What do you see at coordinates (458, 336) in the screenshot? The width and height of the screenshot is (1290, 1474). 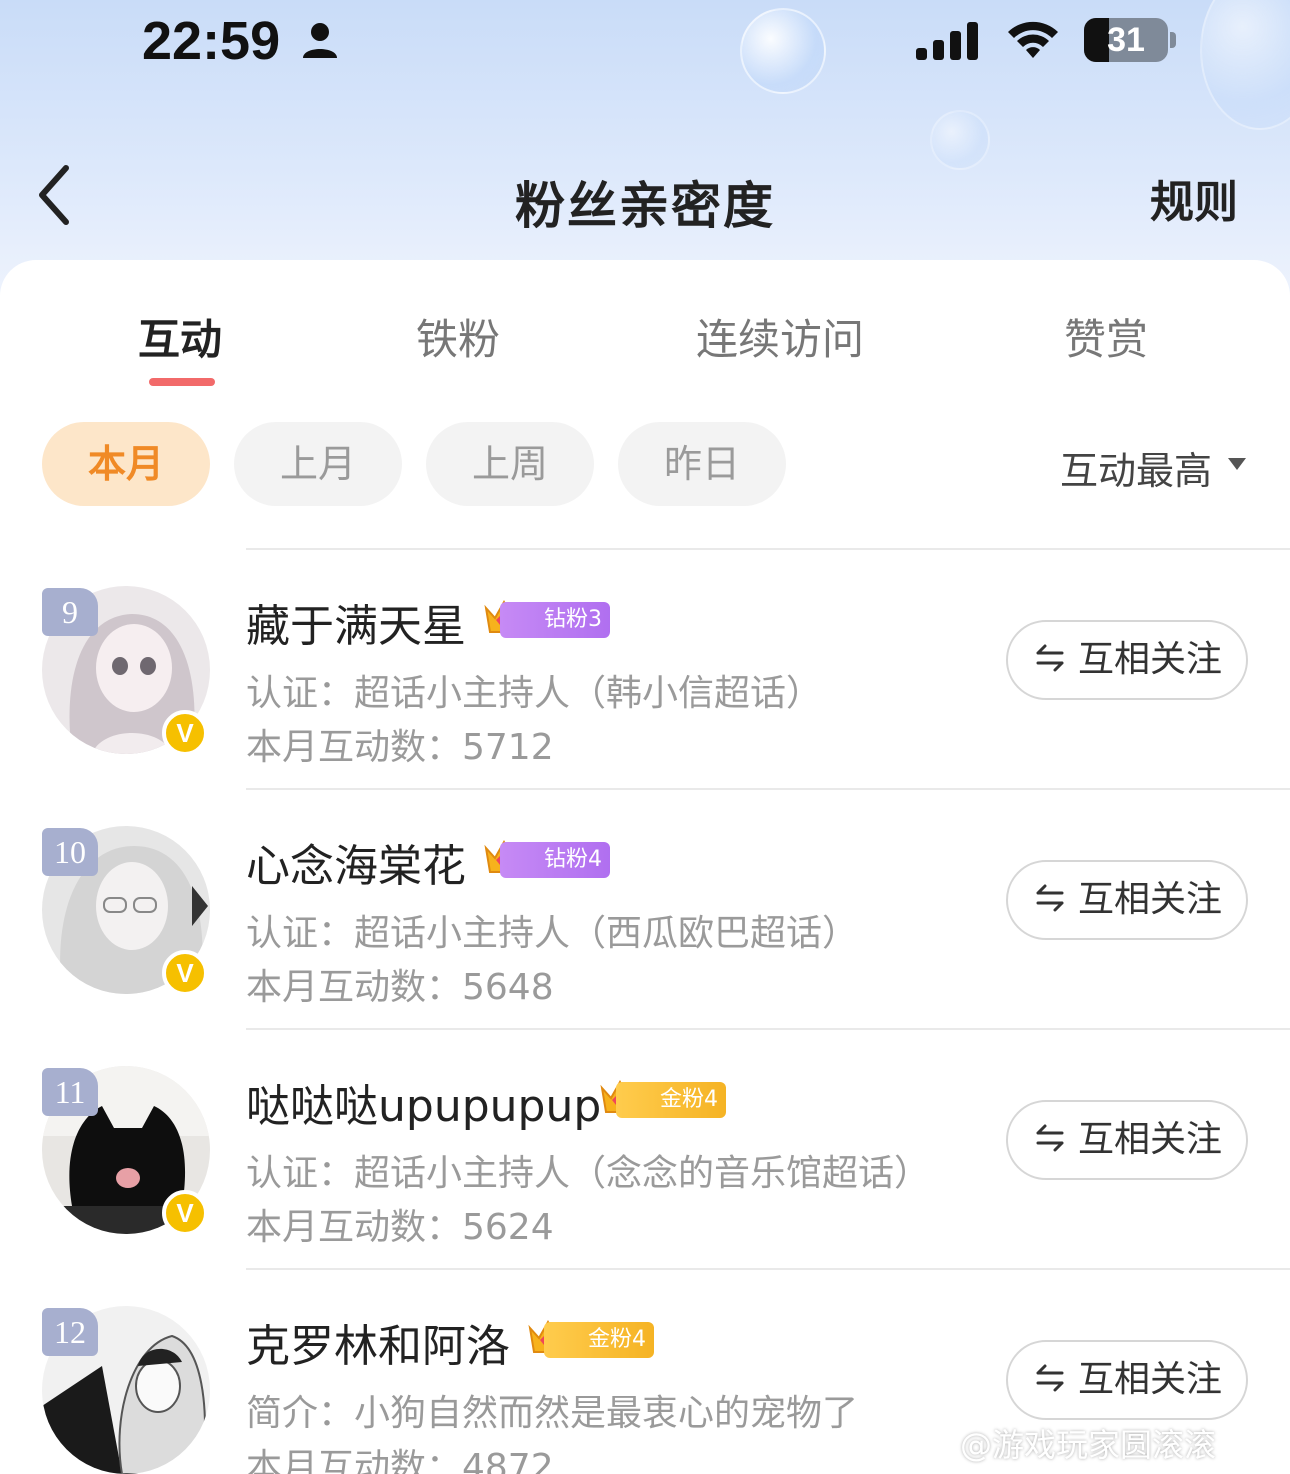 I see `tab-iron-fans: 铁粉` at bounding box center [458, 336].